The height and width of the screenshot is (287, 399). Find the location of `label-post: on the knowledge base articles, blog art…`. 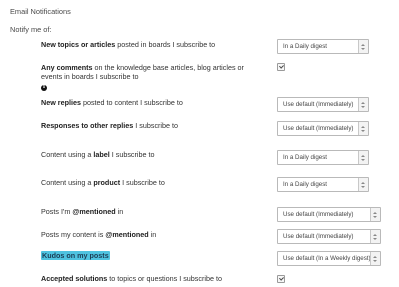

label-post: on the knowledge base articles, blog art… is located at coordinates (168, 67).